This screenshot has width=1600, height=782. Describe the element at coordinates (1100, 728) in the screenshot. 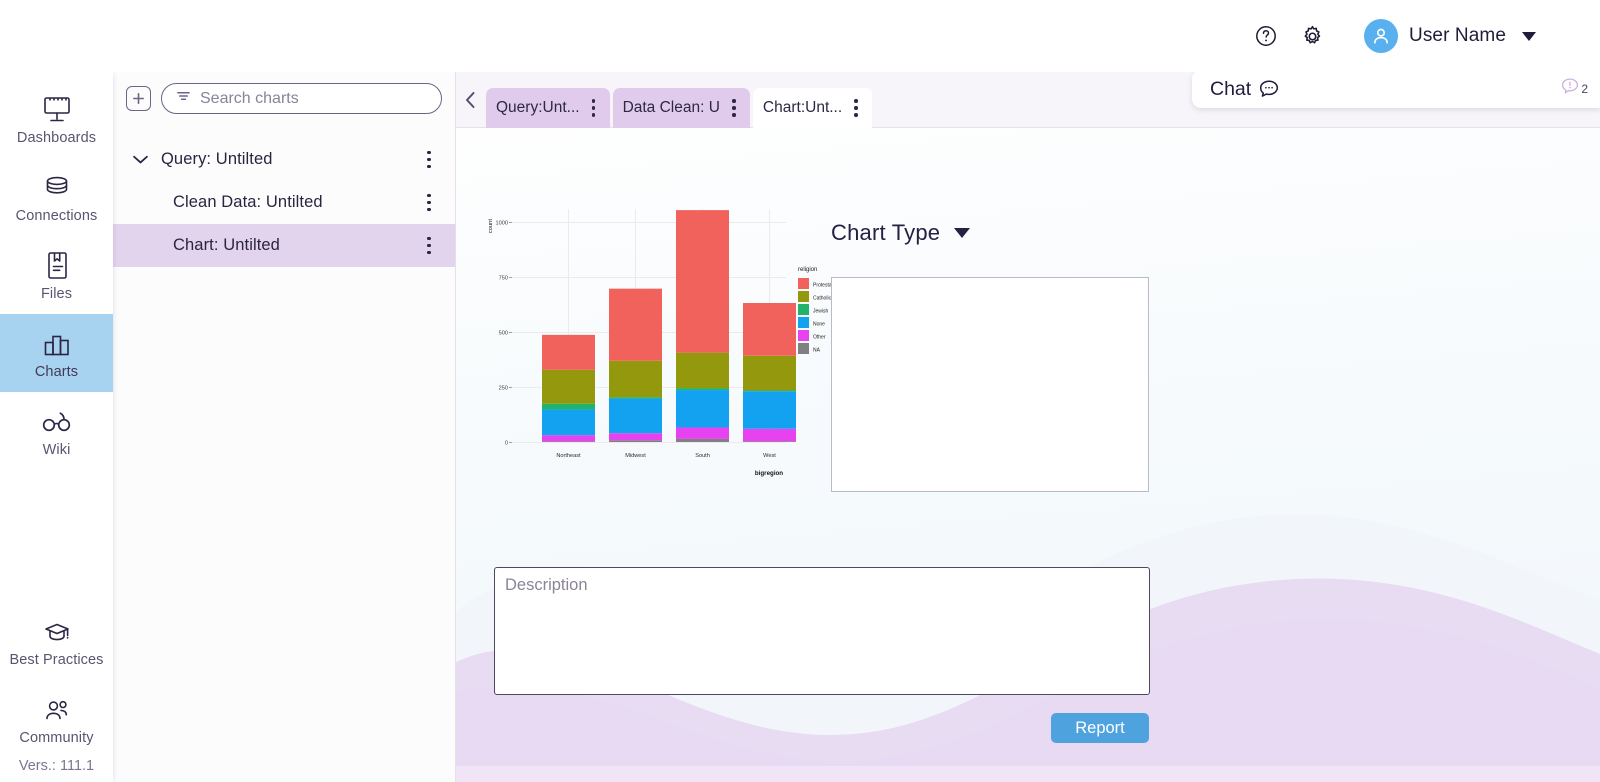

I see `report-button: Report` at that location.